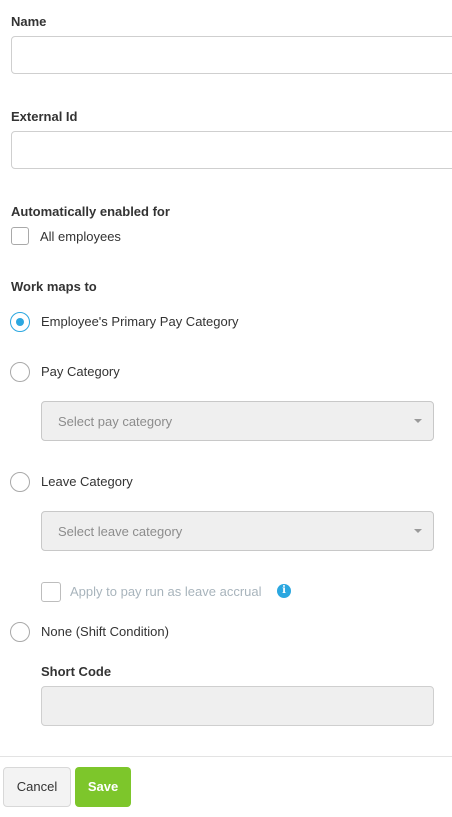 This screenshot has width=452, height=817. I want to click on leave-category-select: Select leave category, so click(237, 531).